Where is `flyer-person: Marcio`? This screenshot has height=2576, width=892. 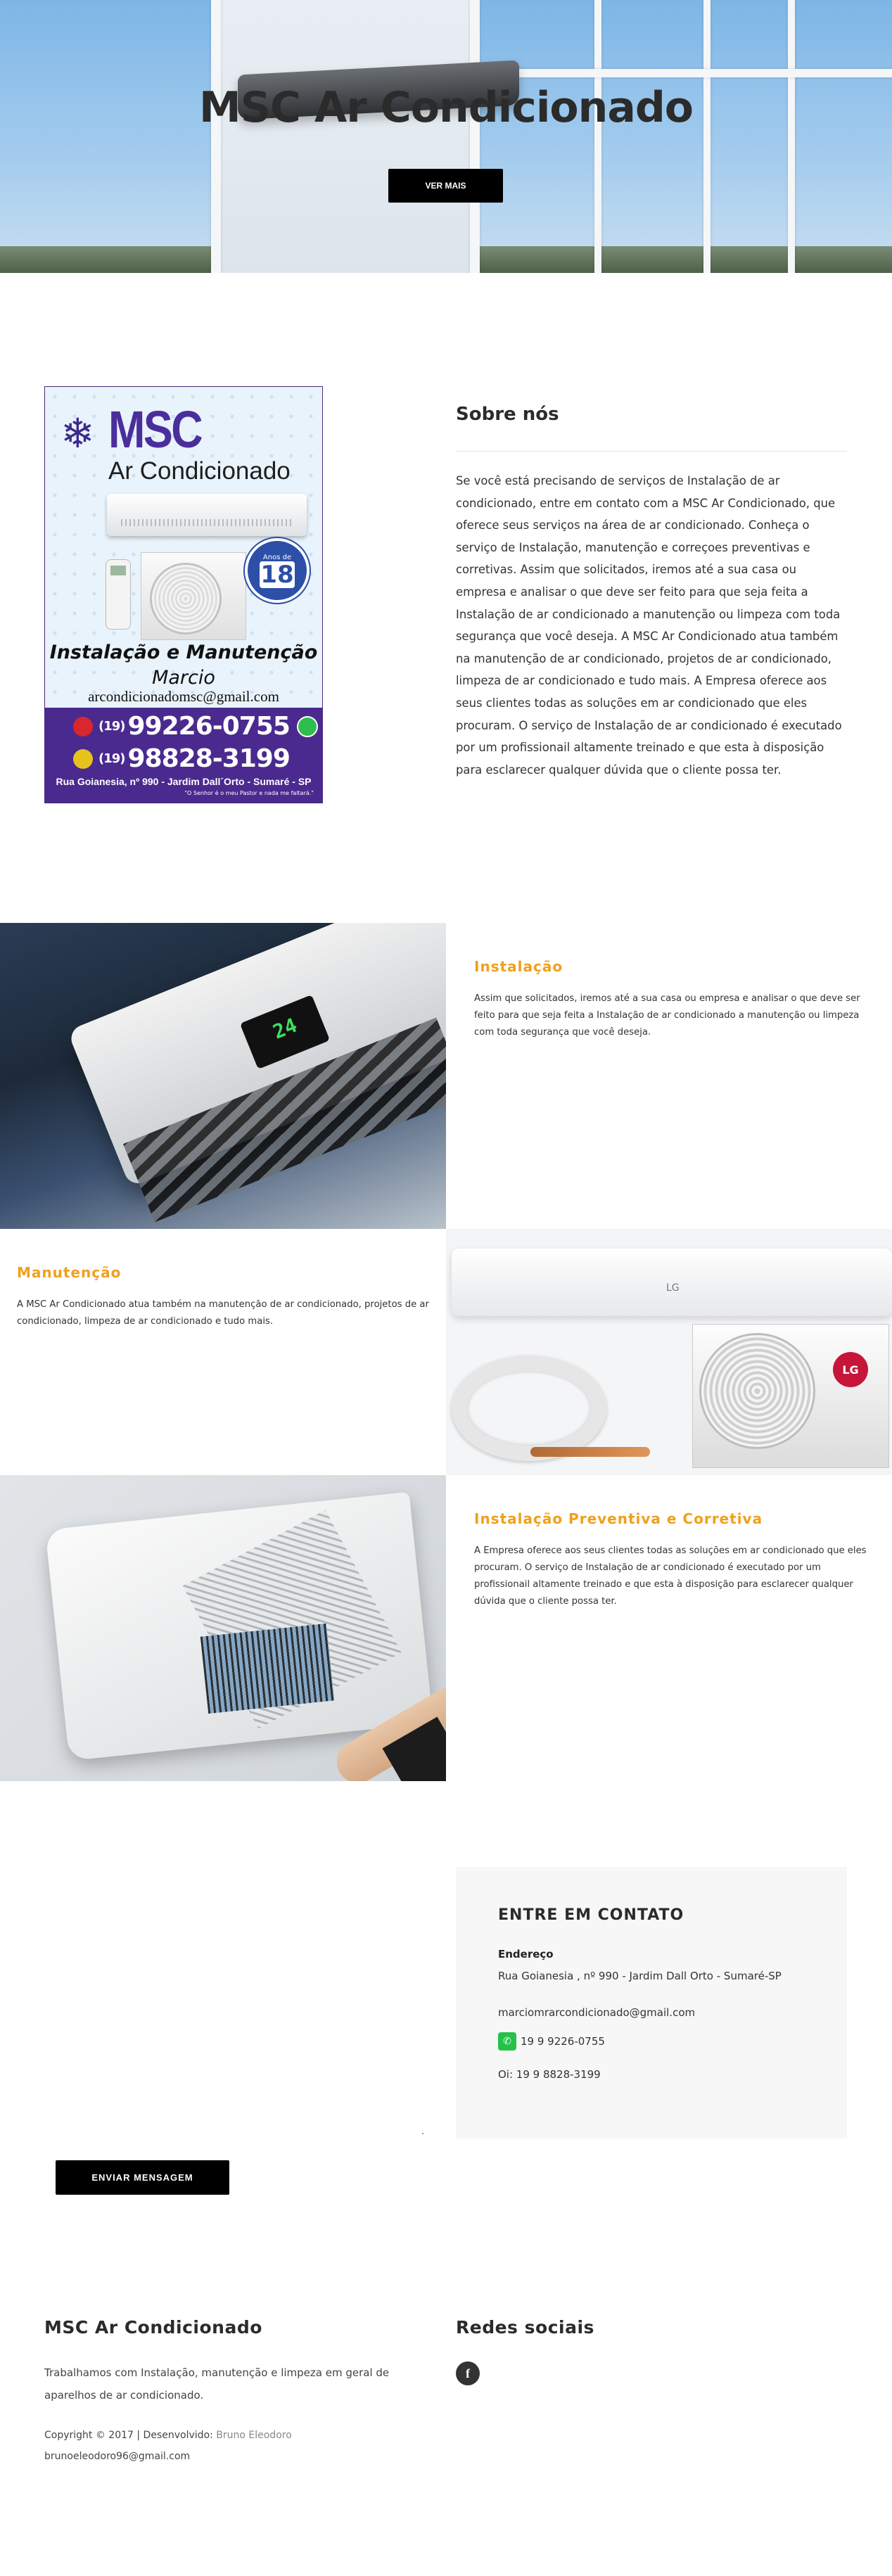 flyer-person: Marcio is located at coordinates (183, 678).